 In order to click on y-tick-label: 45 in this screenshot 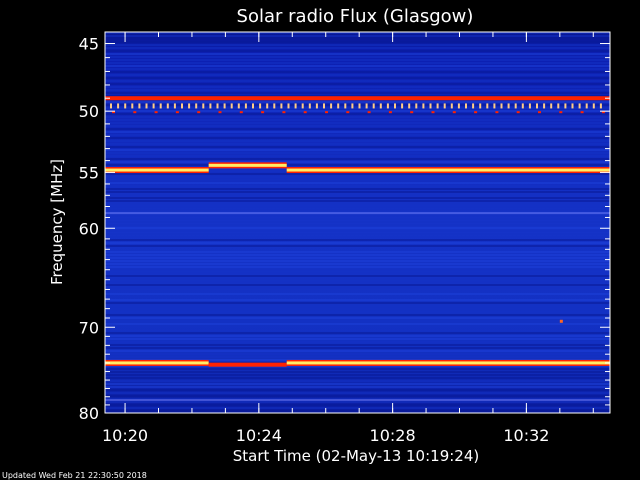, I will do `click(89, 44)`.